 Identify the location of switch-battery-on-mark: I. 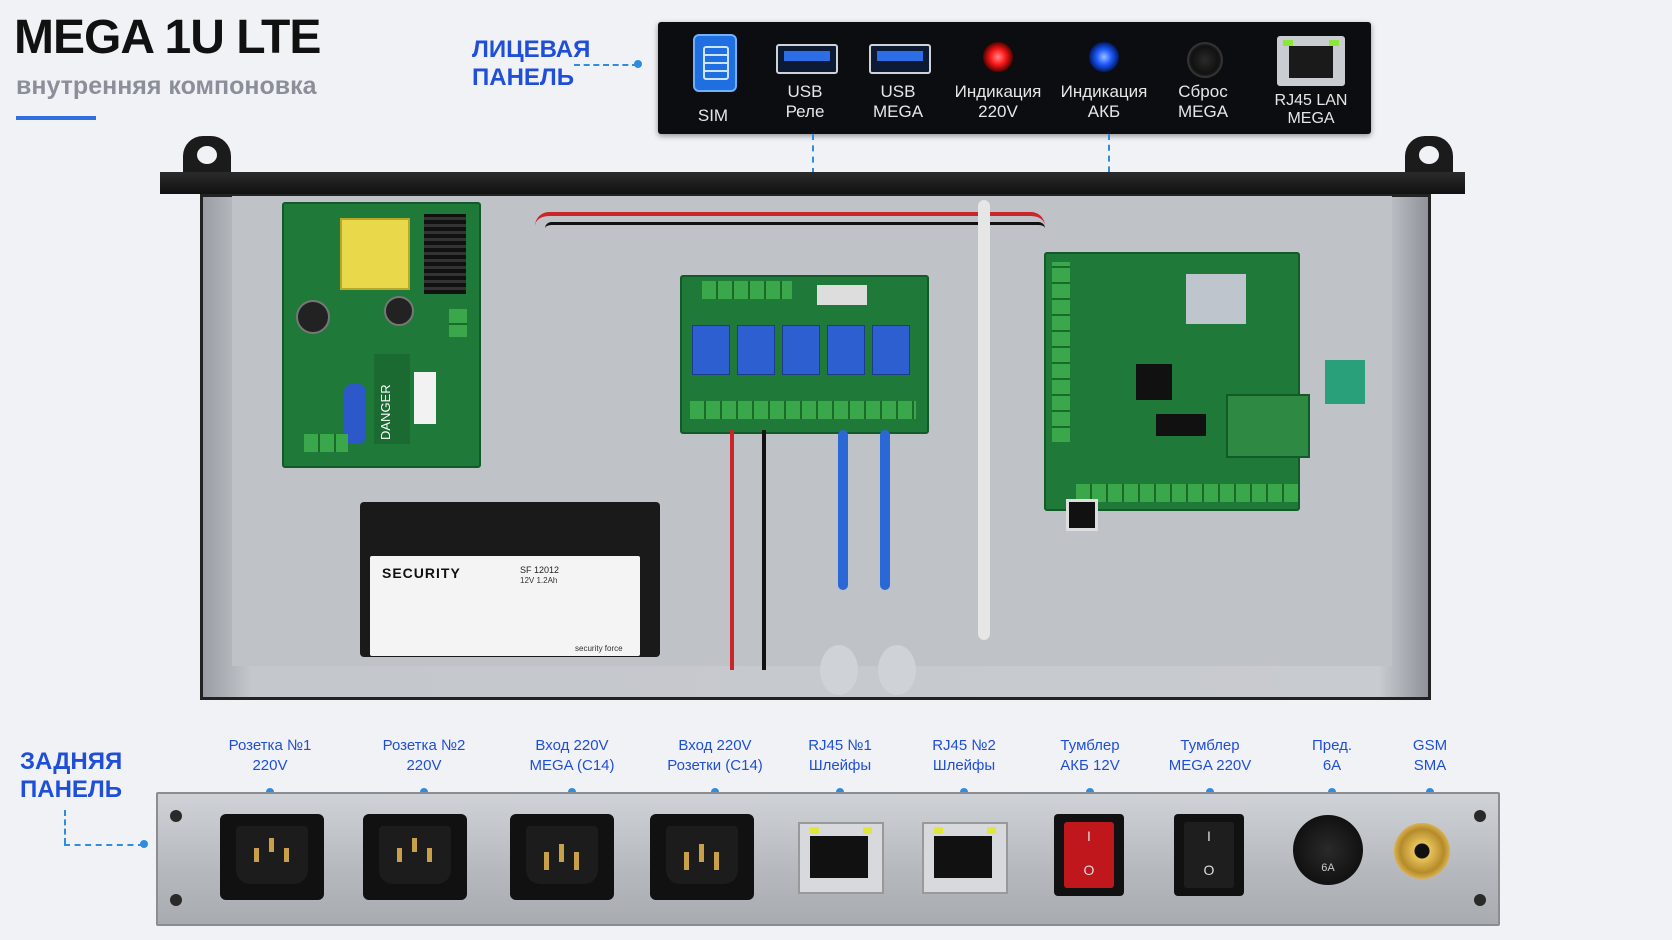
(1089, 836).